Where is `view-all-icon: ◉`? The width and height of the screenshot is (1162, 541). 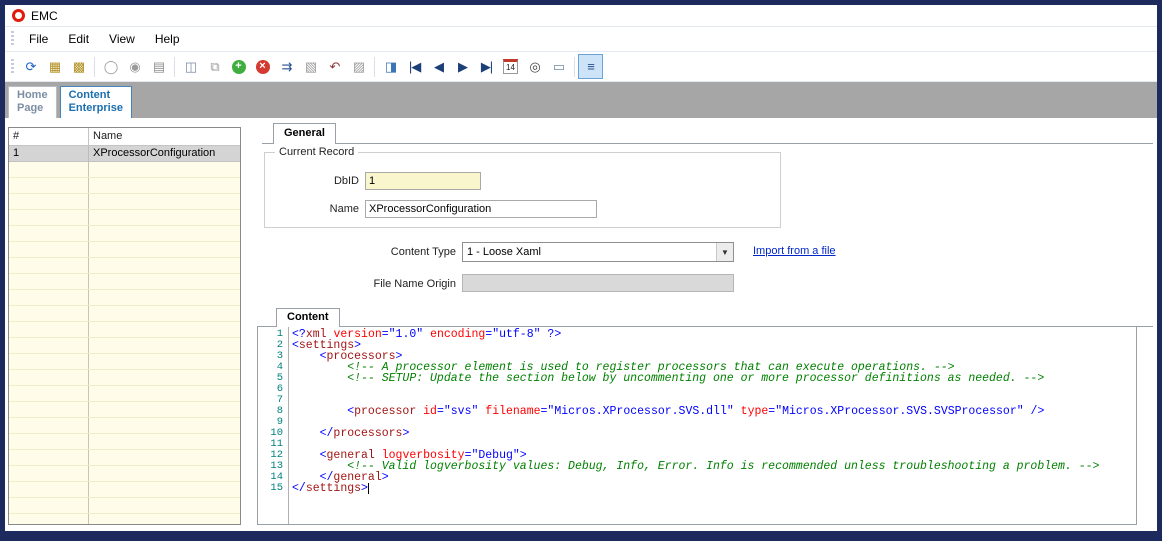
view-all-icon: ◉ is located at coordinates (134, 66).